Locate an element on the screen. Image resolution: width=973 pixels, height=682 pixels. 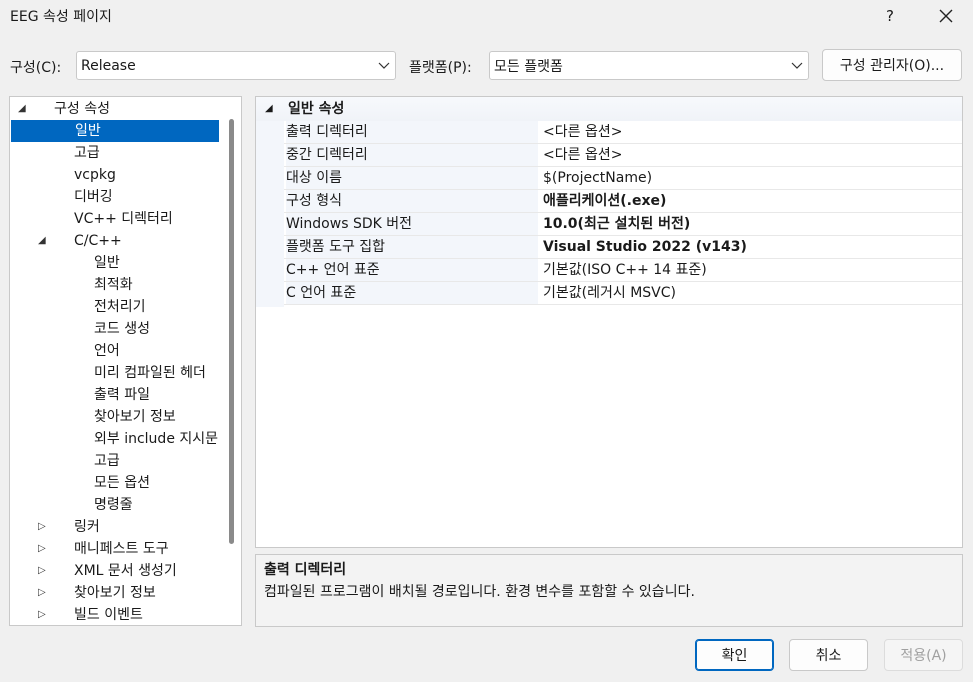
platform-dropdown-value: 모든 플랫폼 is located at coordinates (528, 66).